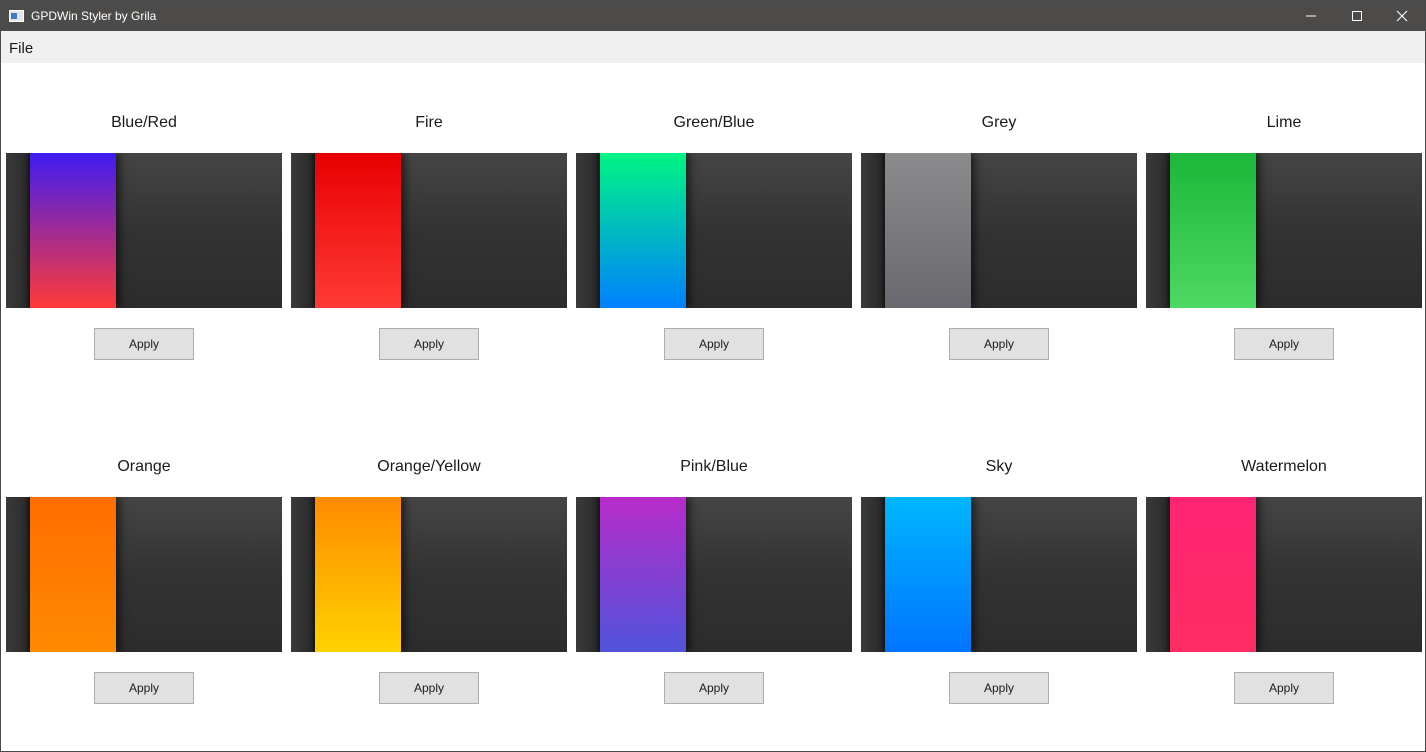 This screenshot has height=752, width=1426. What do you see at coordinates (714, 122) in the screenshot?
I see `theme-name: Green/Blue` at bounding box center [714, 122].